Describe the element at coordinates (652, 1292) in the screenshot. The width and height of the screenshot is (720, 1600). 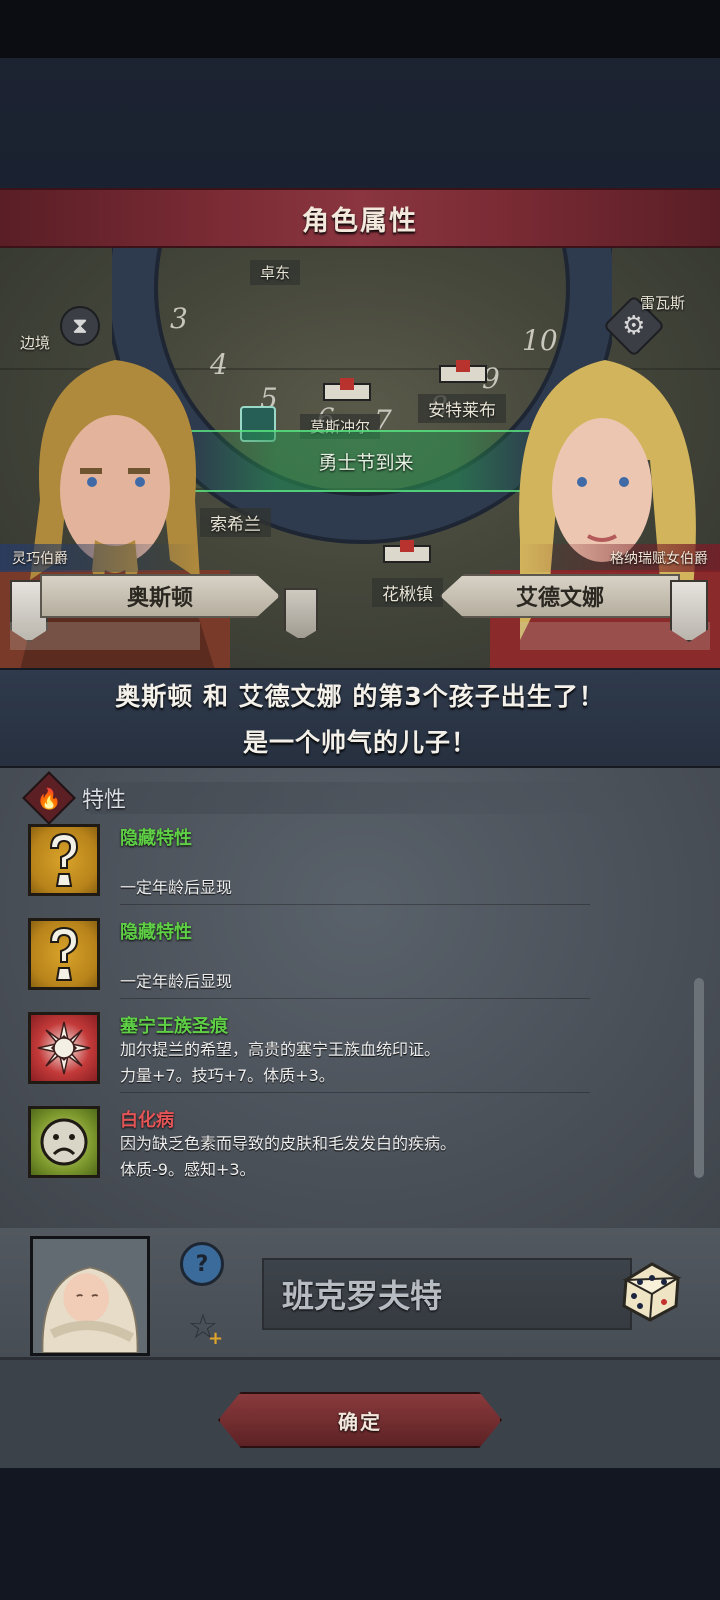
I see `dice-icon` at that location.